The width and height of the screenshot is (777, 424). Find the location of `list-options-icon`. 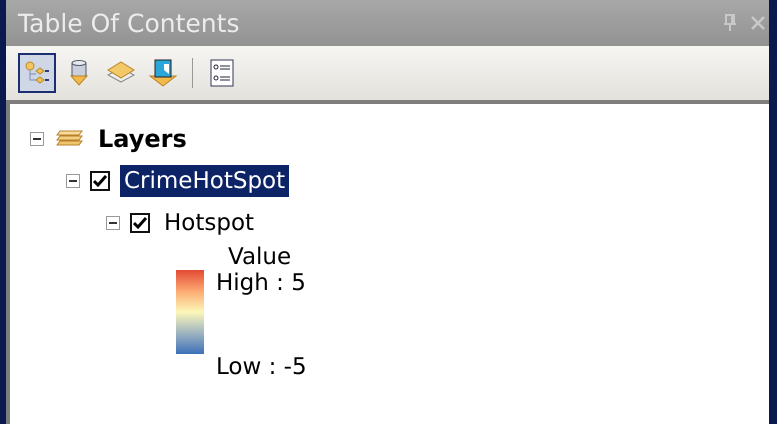

list-options-icon is located at coordinates (222, 73).